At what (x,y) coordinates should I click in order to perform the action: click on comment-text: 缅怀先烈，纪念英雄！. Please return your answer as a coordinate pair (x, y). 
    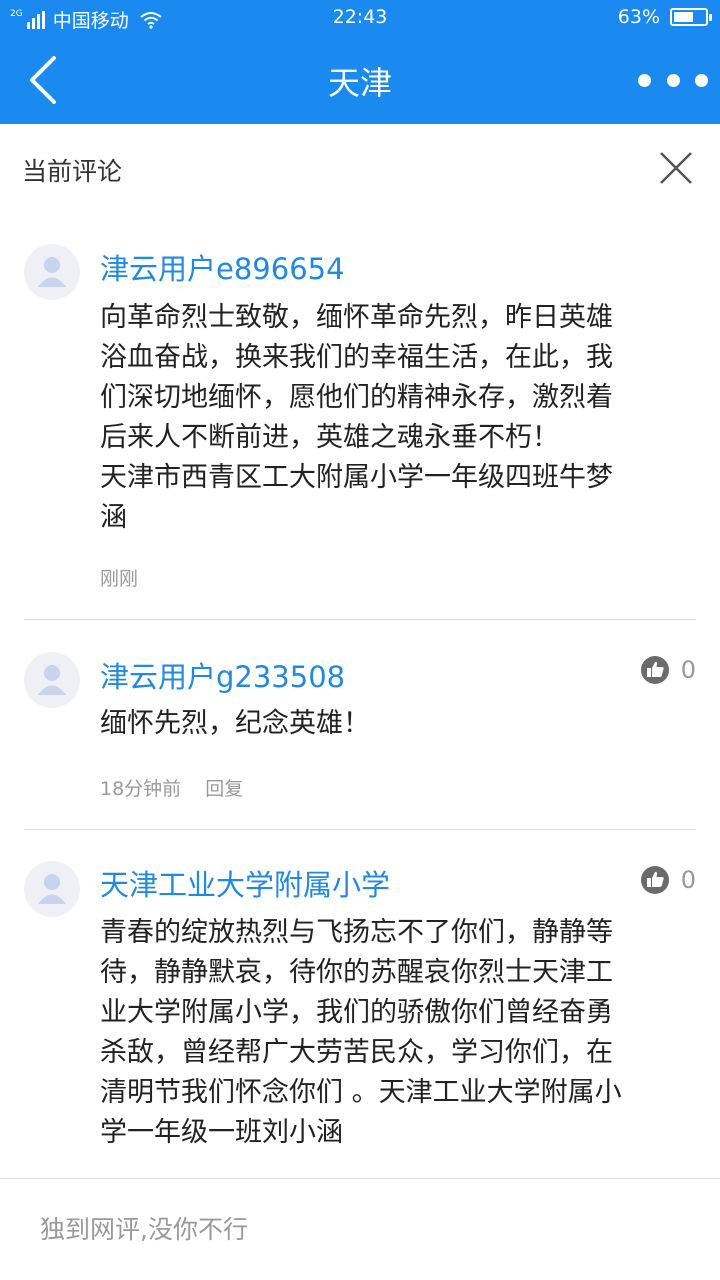
    Looking at the image, I should click on (235, 723).